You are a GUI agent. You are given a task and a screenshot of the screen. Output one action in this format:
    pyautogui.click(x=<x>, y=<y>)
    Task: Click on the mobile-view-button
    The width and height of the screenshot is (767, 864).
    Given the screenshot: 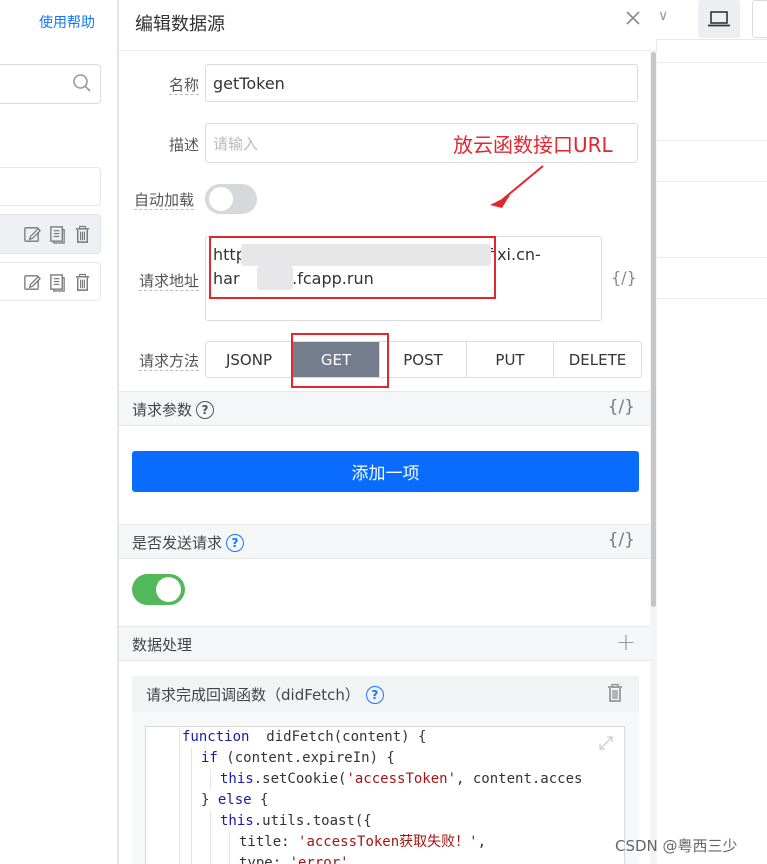 What is the action you would take?
    pyautogui.click(x=759, y=19)
    